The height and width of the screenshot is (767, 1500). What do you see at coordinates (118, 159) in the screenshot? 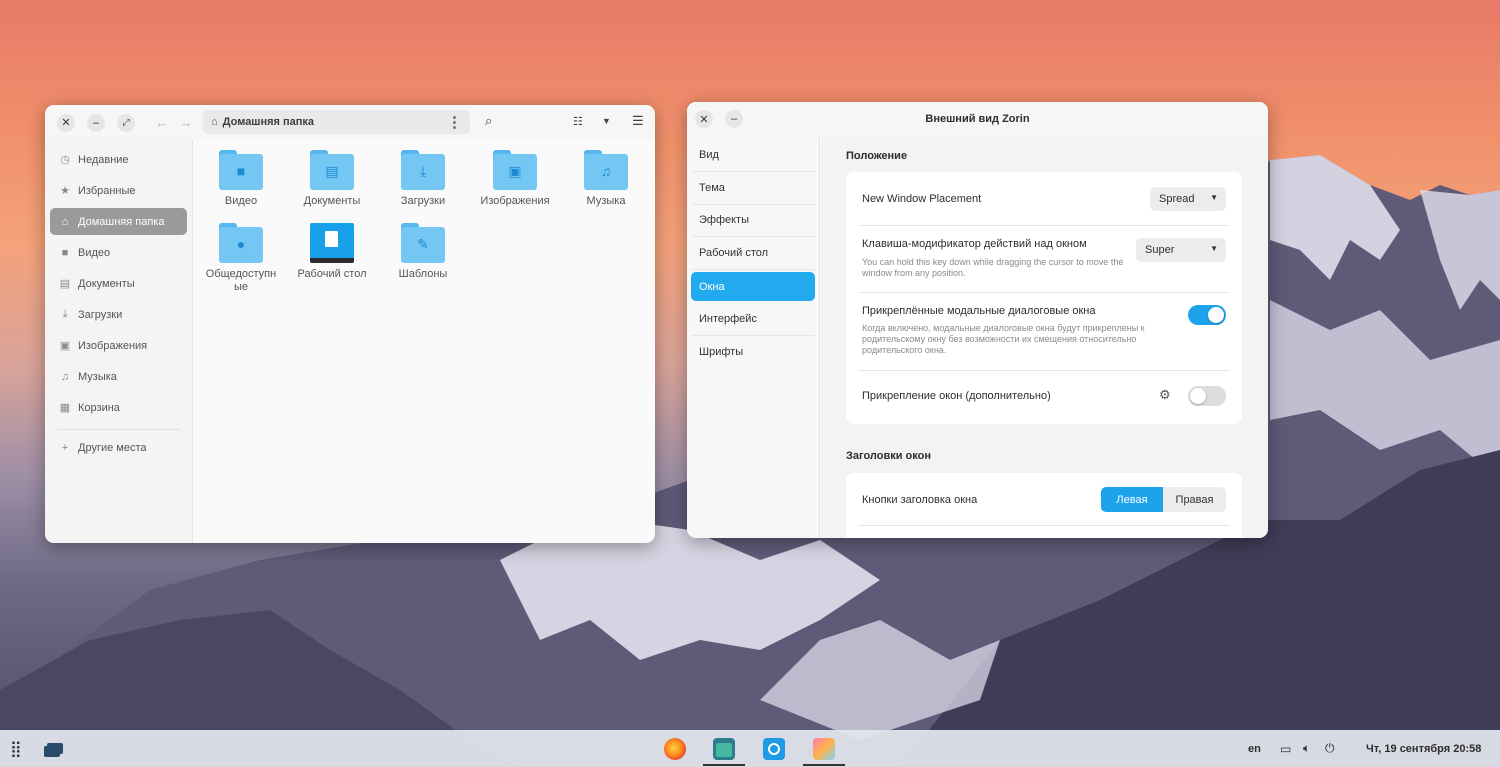
I see `sidebar-item-recent: ◷ Недавние` at bounding box center [118, 159].